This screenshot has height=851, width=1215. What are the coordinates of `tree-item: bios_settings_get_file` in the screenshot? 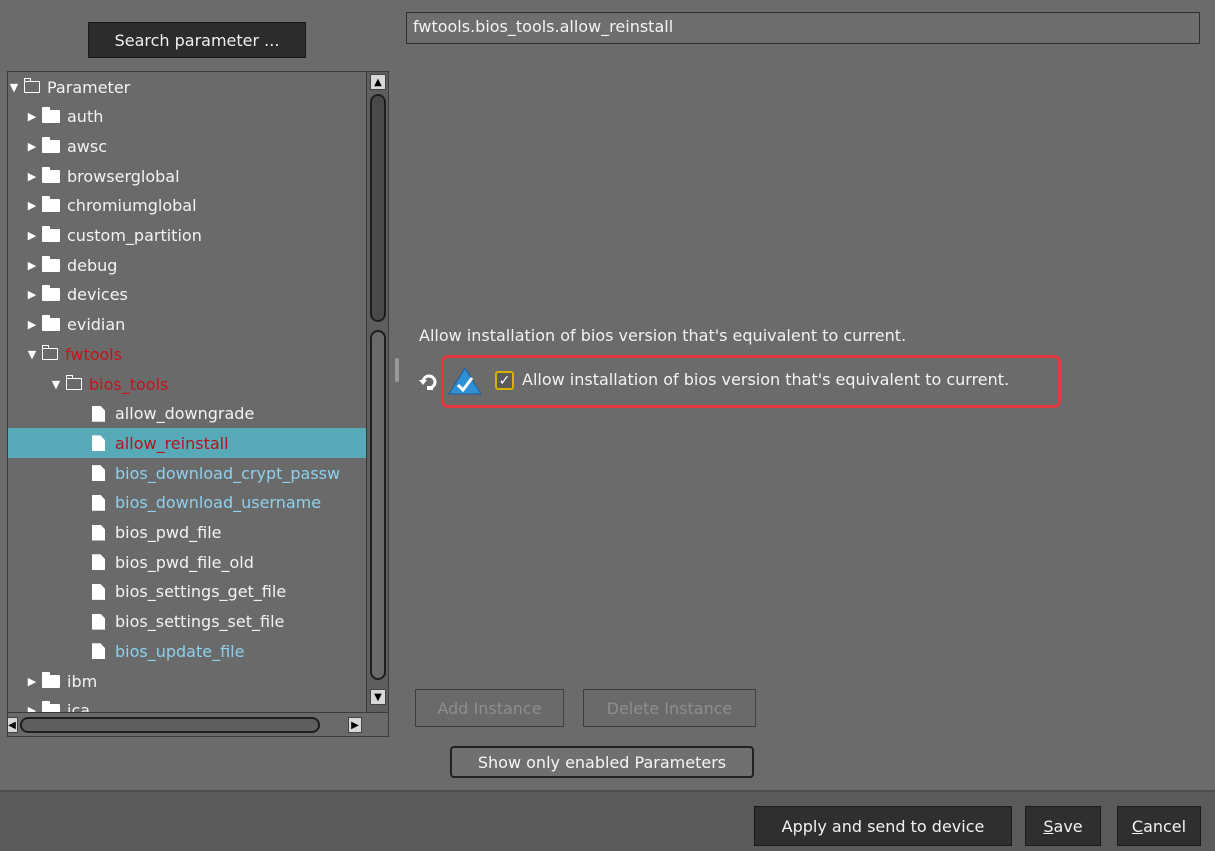 It's located at (147, 592).